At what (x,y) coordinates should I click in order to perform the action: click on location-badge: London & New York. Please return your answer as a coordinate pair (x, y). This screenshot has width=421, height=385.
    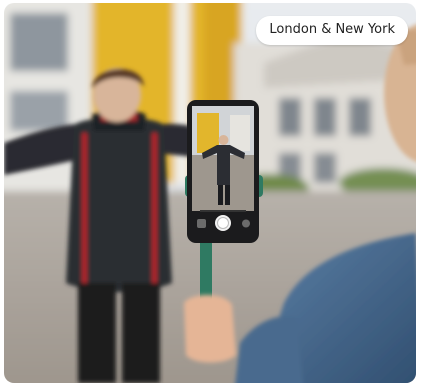
    Looking at the image, I should click on (332, 30).